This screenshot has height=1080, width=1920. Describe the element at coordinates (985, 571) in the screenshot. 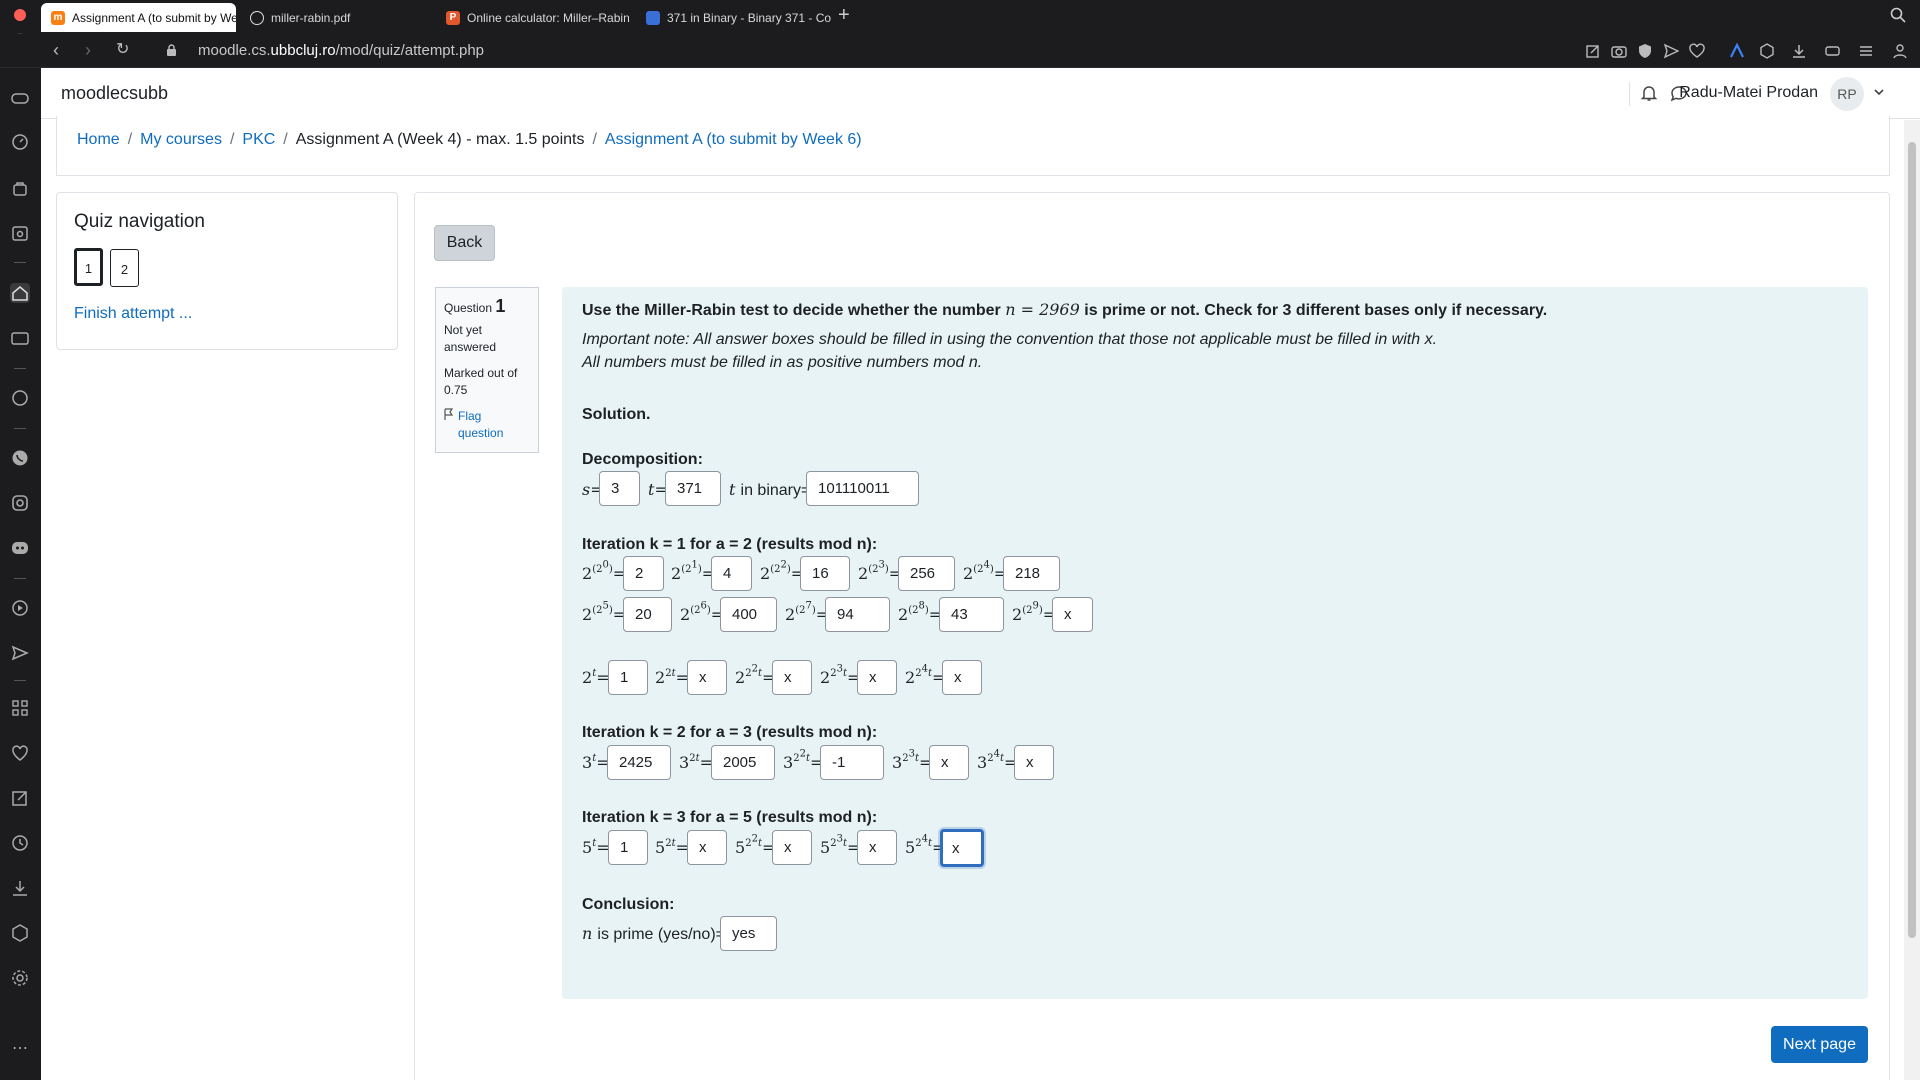

I see `power-label: 2(24)=` at that location.